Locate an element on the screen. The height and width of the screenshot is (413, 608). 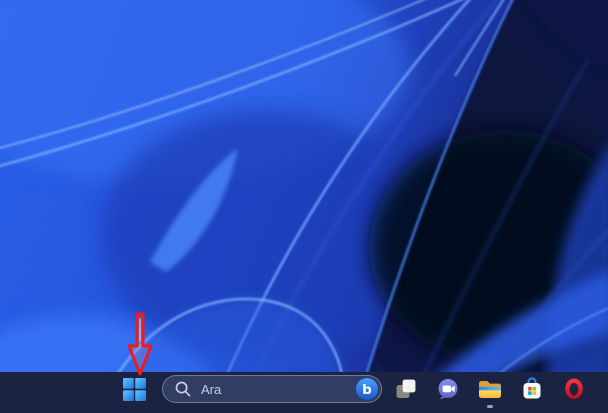
search-box: b is located at coordinates (272, 389).